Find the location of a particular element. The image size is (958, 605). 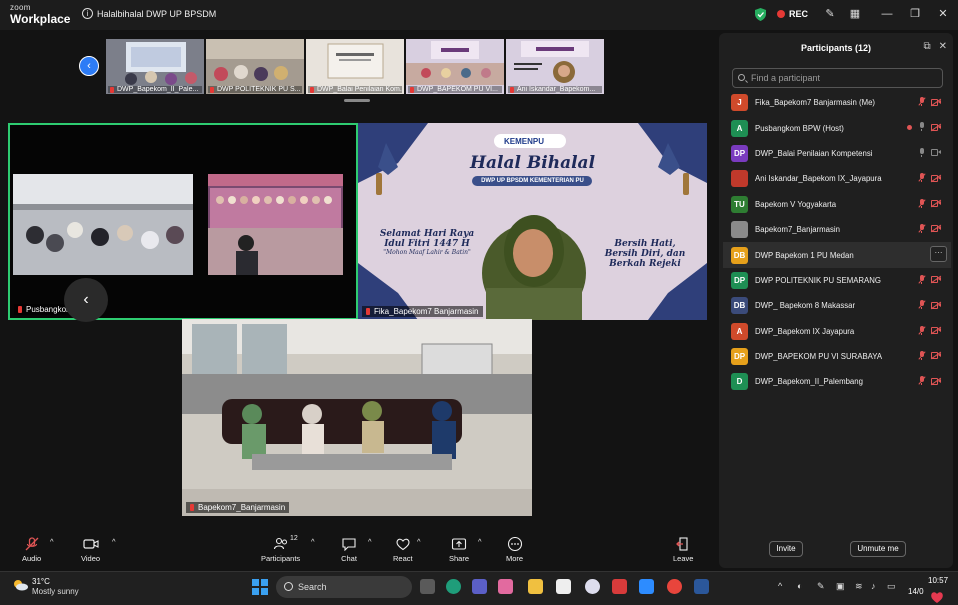

audio-options-caret: ^ is located at coordinates (52, 541).